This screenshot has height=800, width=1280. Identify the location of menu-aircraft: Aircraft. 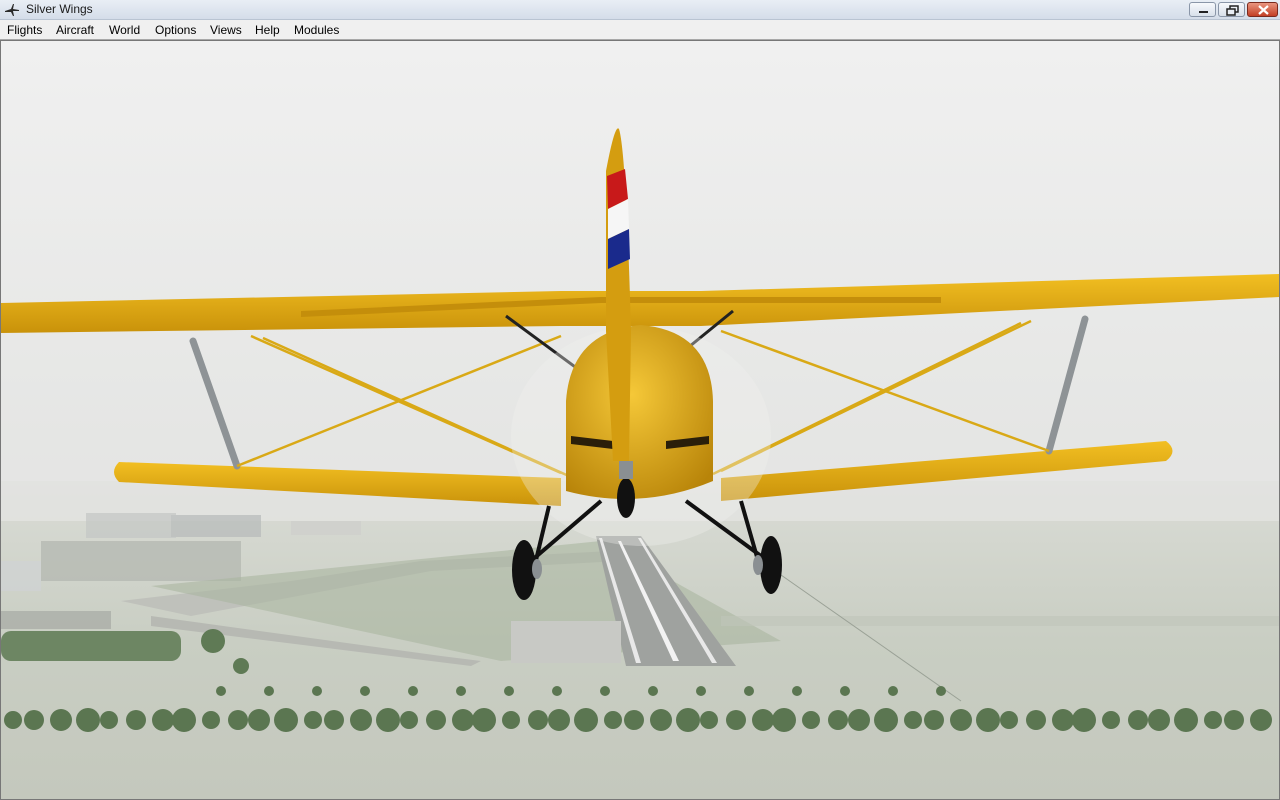
(75, 30).